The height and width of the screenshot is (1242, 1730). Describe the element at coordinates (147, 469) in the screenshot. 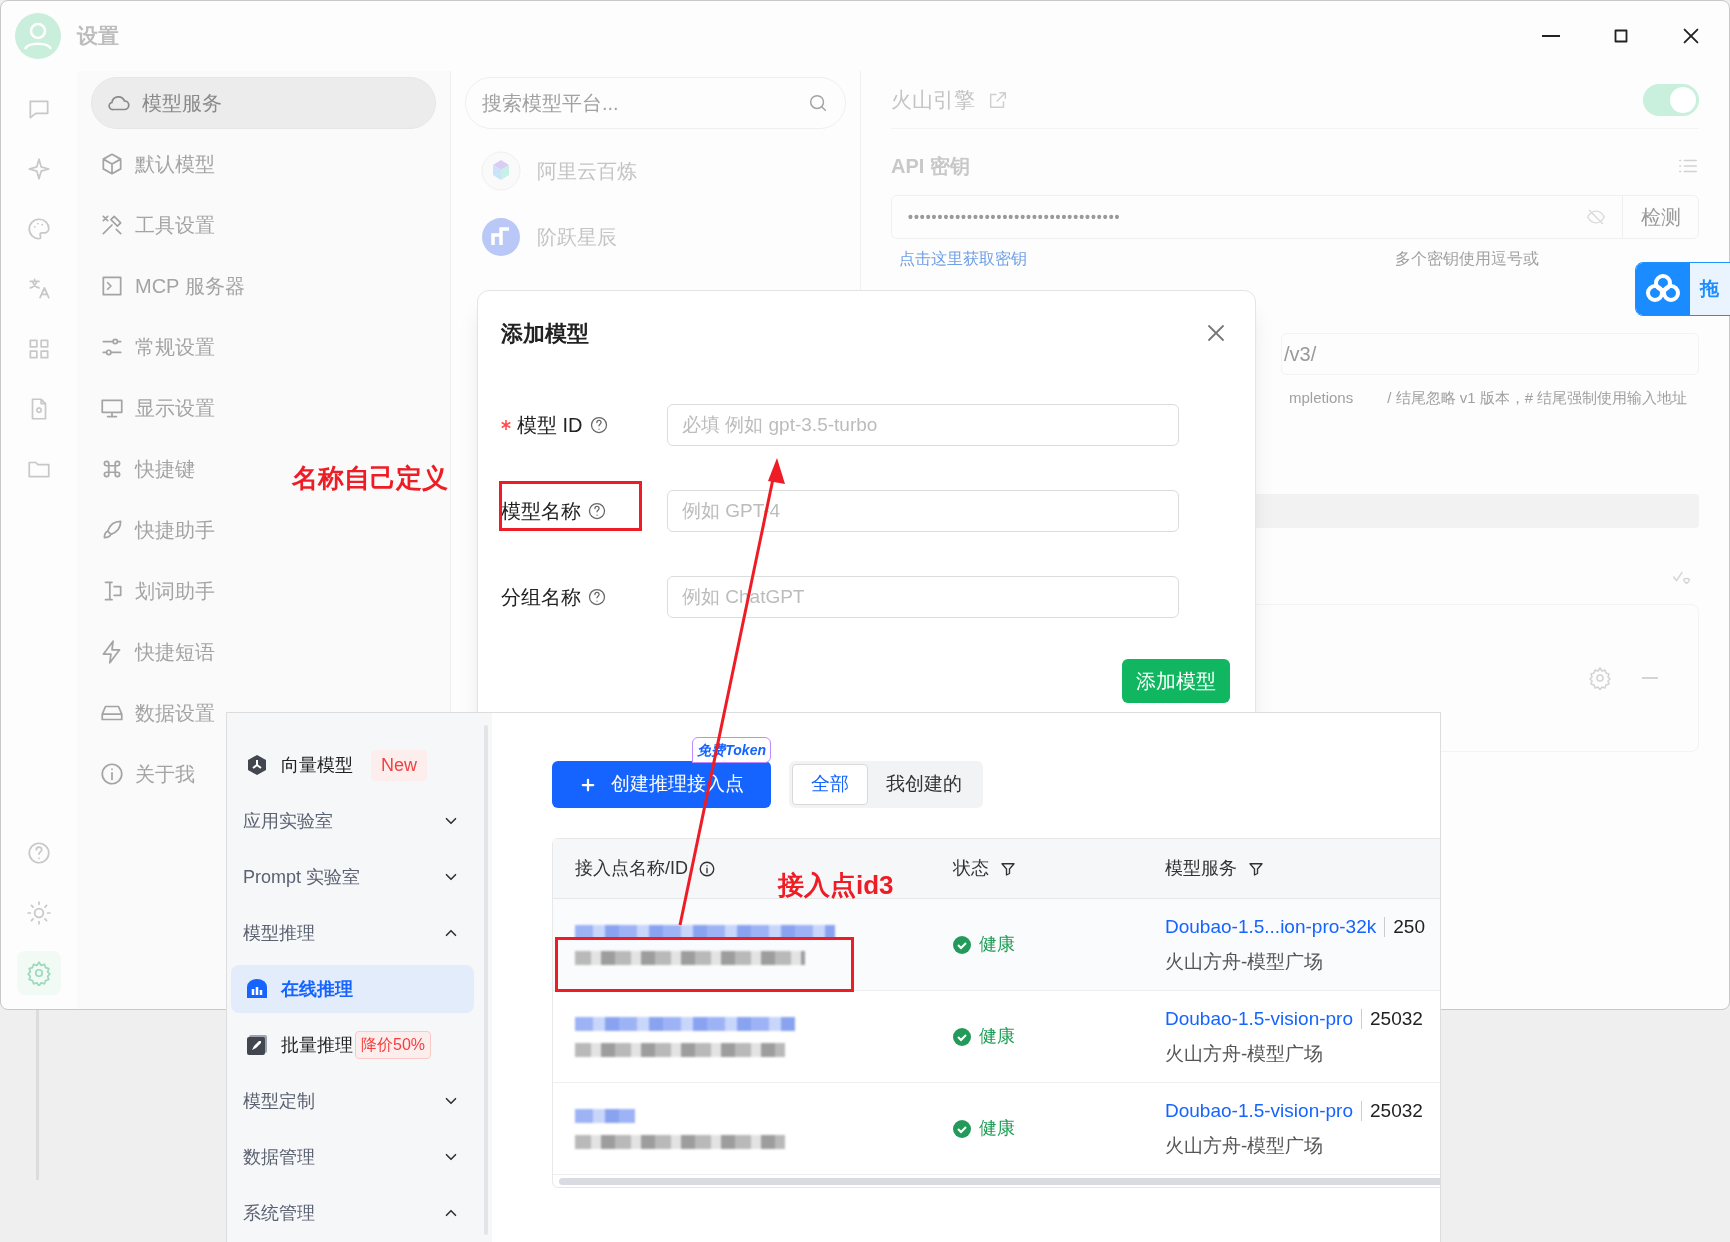

I see `settings-nav-item: 快捷键` at that location.